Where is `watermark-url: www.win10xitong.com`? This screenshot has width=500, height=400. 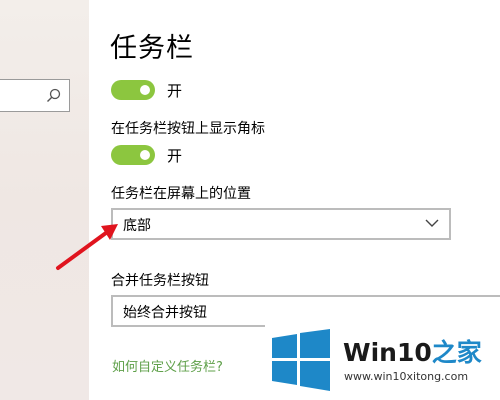 watermark-url: www.win10xitong.com is located at coordinates (406, 376).